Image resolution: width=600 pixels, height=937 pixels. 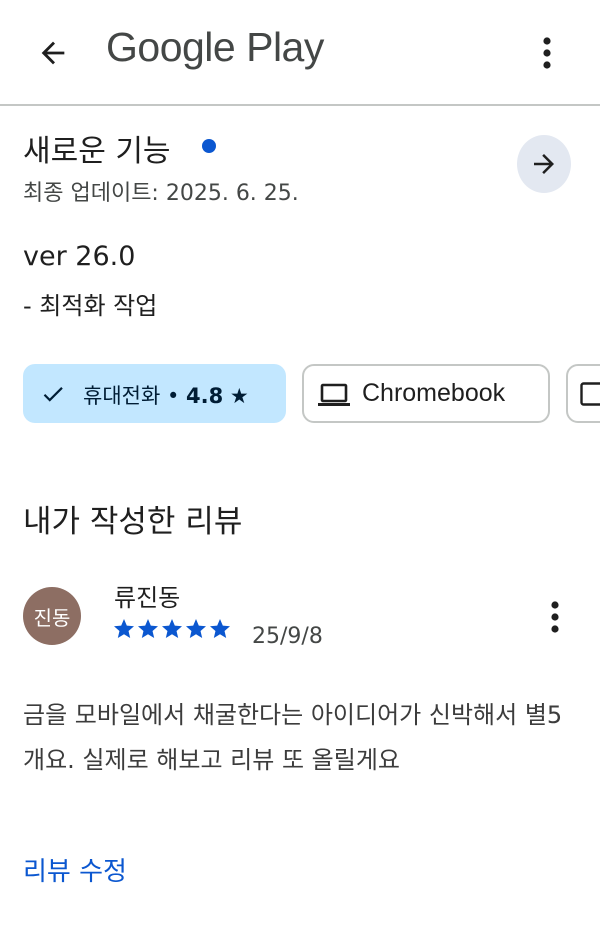 What do you see at coordinates (122, 396) in the screenshot?
I see `device-chip-phone-name: 휴대전화` at bounding box center [122, 396].